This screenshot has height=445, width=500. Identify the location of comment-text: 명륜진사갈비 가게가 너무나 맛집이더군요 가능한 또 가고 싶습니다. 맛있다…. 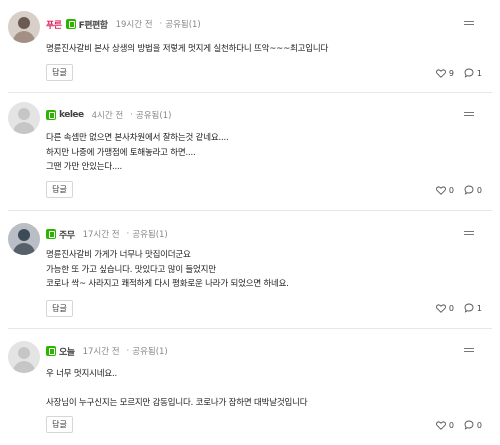
(167, 269).